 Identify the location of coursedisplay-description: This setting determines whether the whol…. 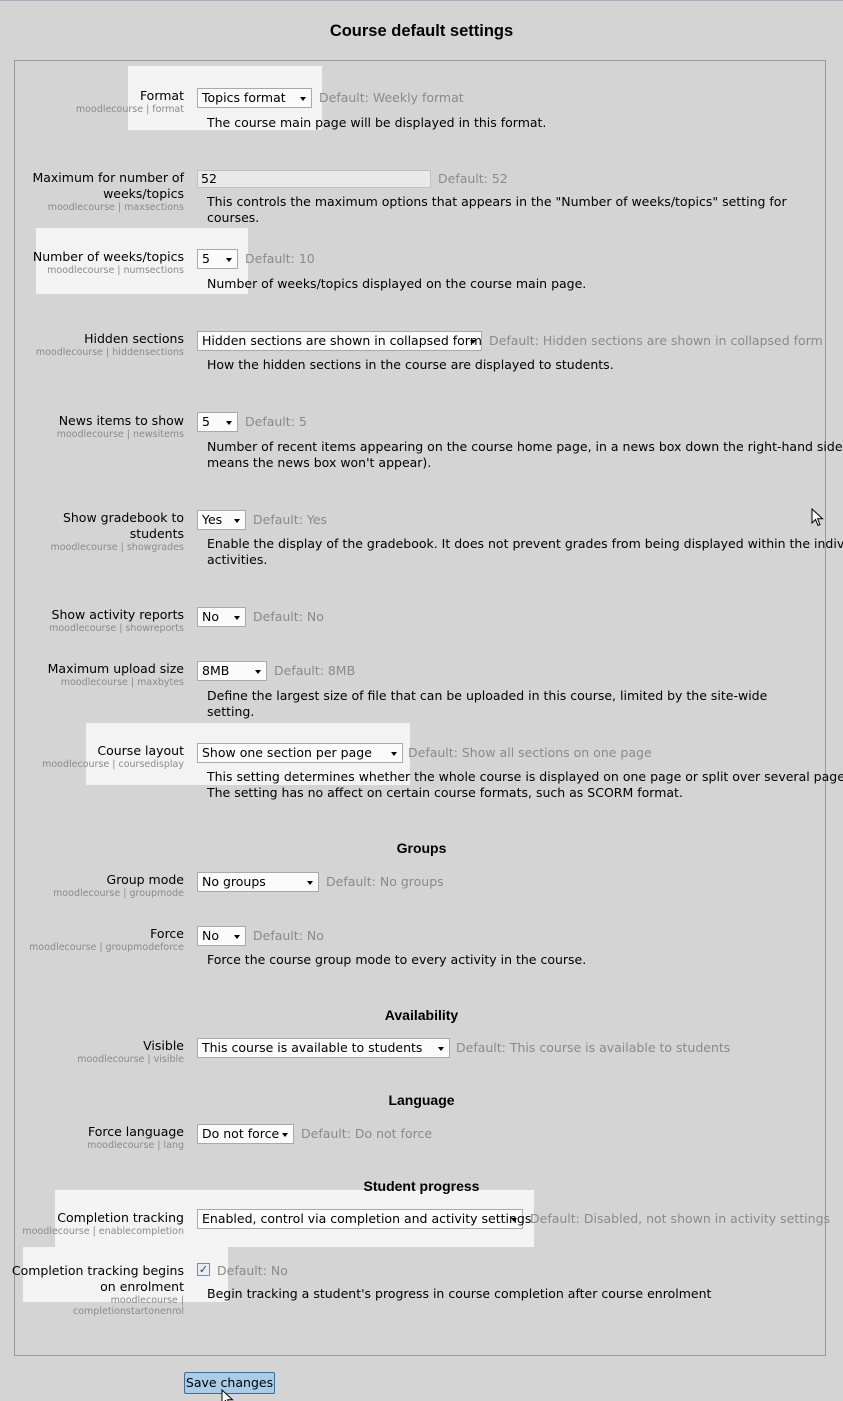
(525, 784).